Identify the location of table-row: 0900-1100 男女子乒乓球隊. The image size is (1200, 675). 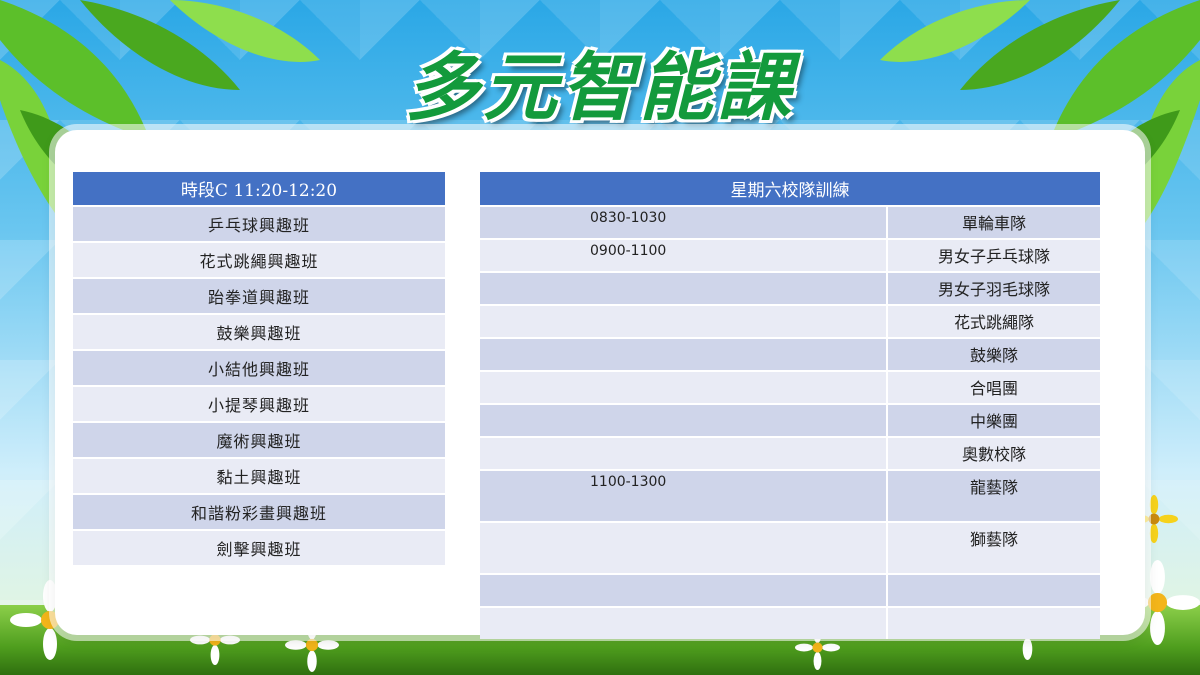
(790, 255).